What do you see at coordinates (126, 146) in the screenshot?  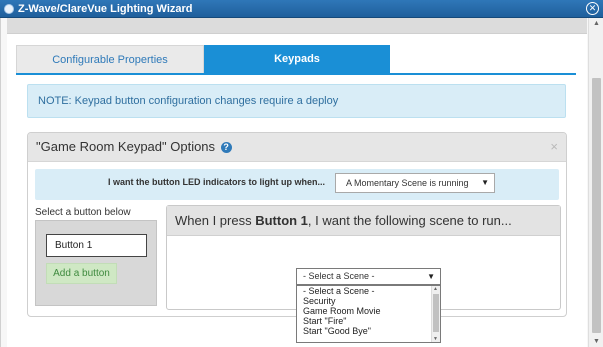 I see `panel-title: "Game Room Keypad" Options` at bounding box center [126, 146].